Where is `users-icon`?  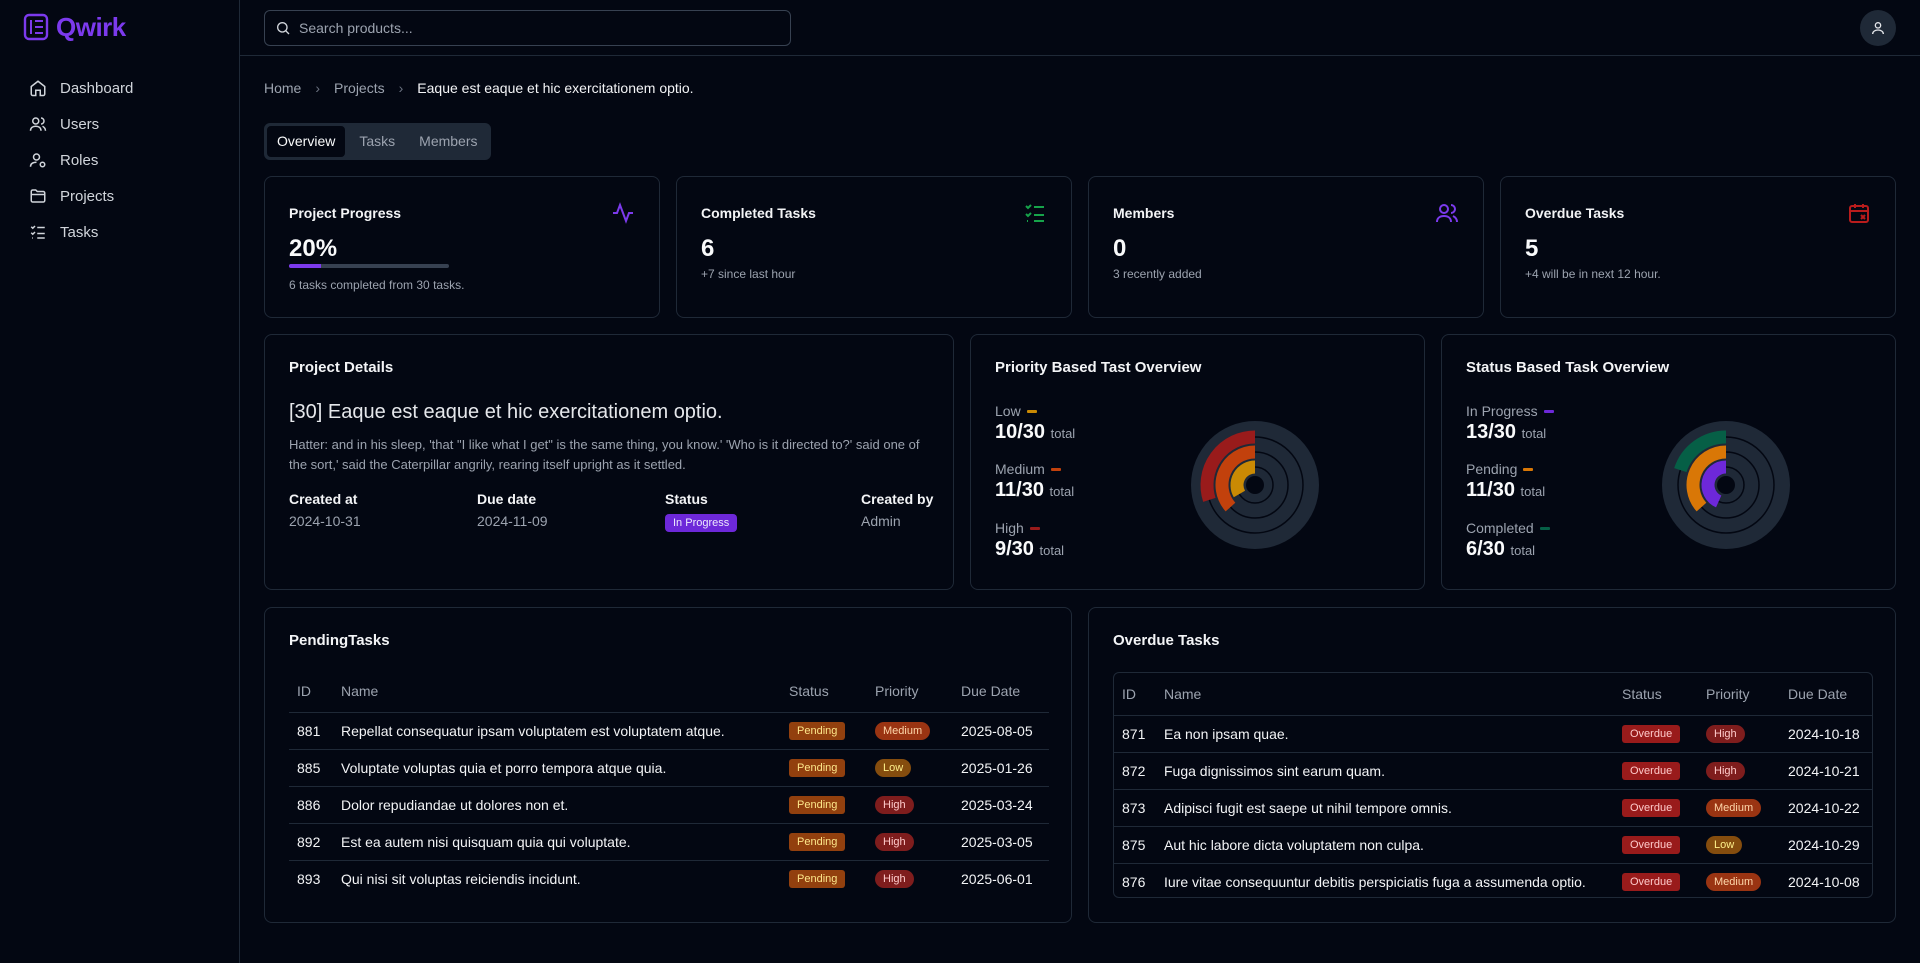
users-icon is located at coordinates (38, 124).